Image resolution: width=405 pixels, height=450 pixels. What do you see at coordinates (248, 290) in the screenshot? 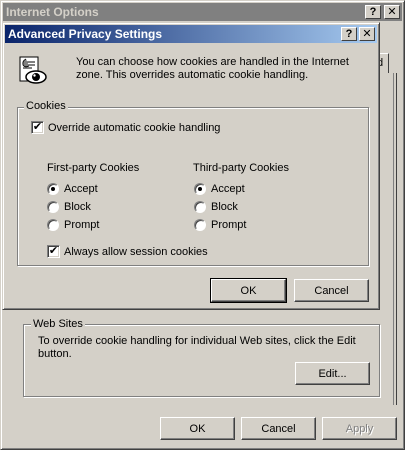
I see `dialog-ok-button: OK` at bounding box center [248, 290].